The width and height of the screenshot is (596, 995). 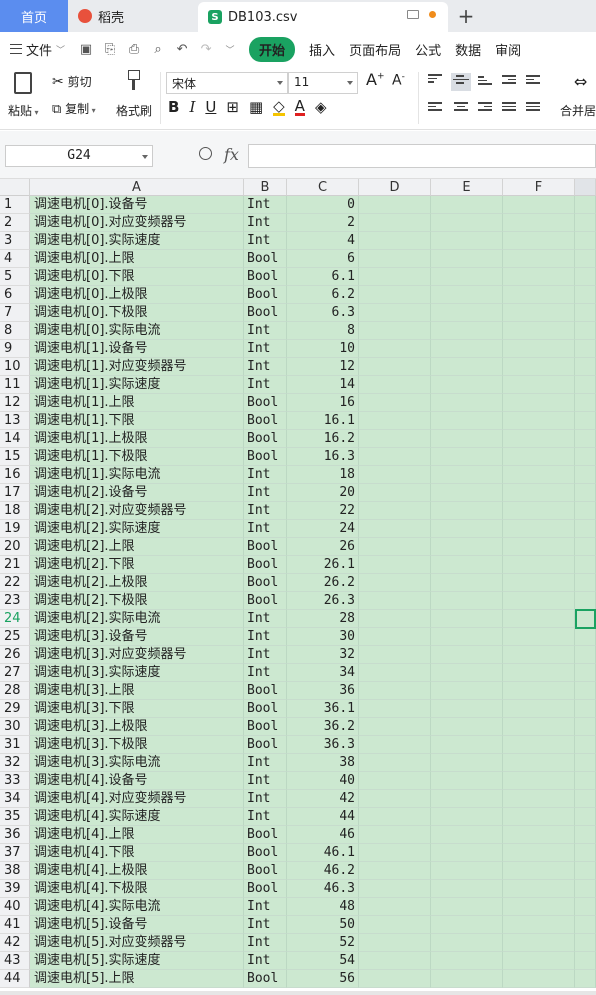 What do you see at coordinates (323, 565) in the screenshot?
I see `cell-c: 26.1` at bounding box center [323, 565].